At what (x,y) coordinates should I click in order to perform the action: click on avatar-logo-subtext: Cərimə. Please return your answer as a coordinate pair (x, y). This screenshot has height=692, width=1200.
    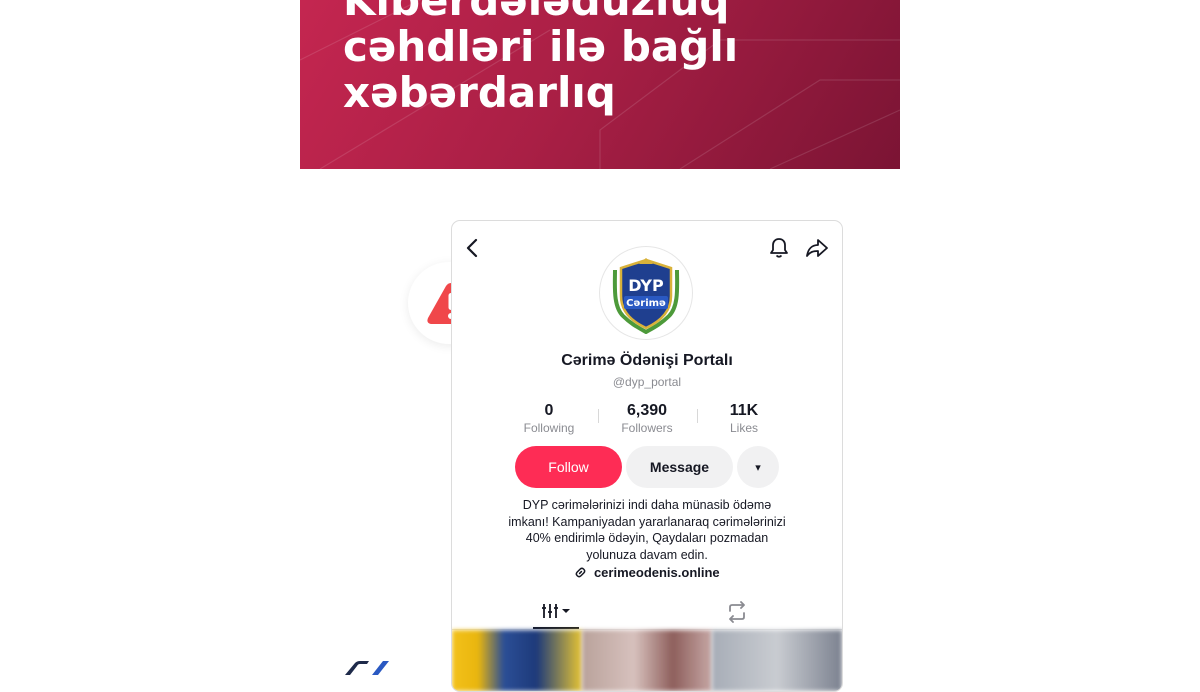
    Looking at the image, I should click on (646, 303).